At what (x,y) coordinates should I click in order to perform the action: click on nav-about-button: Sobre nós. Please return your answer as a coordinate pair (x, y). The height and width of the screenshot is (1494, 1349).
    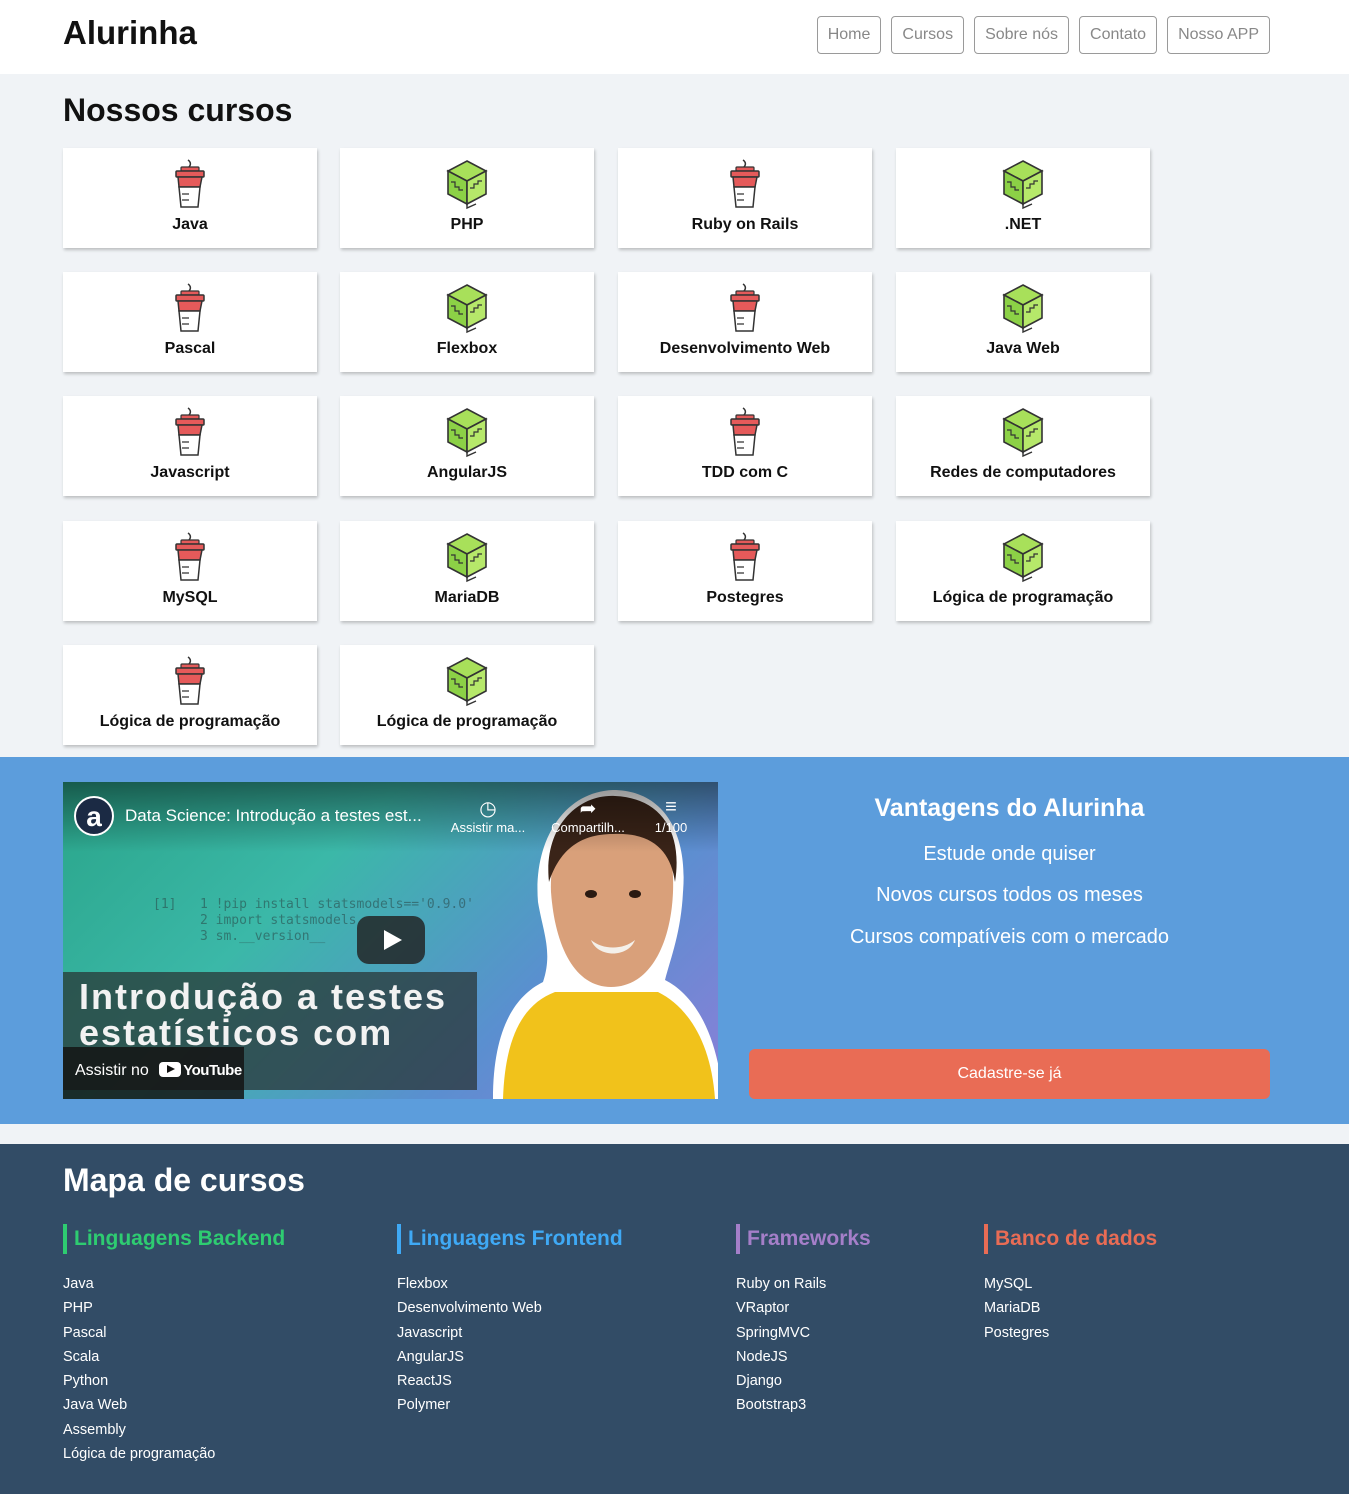
    Looking at the image, I should click on (1022, 35).